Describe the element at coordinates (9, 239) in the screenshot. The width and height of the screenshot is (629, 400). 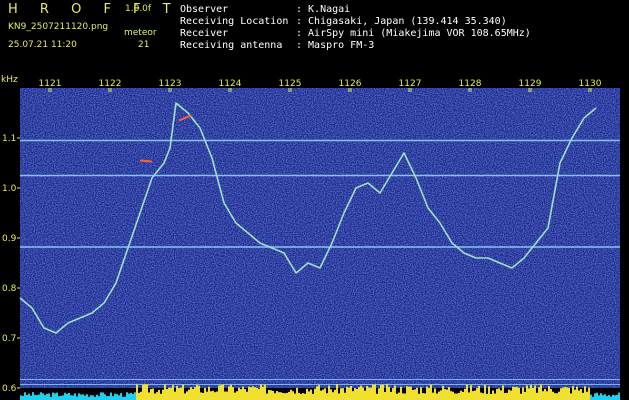
I see `y-tick-label: 0.9` at that location.